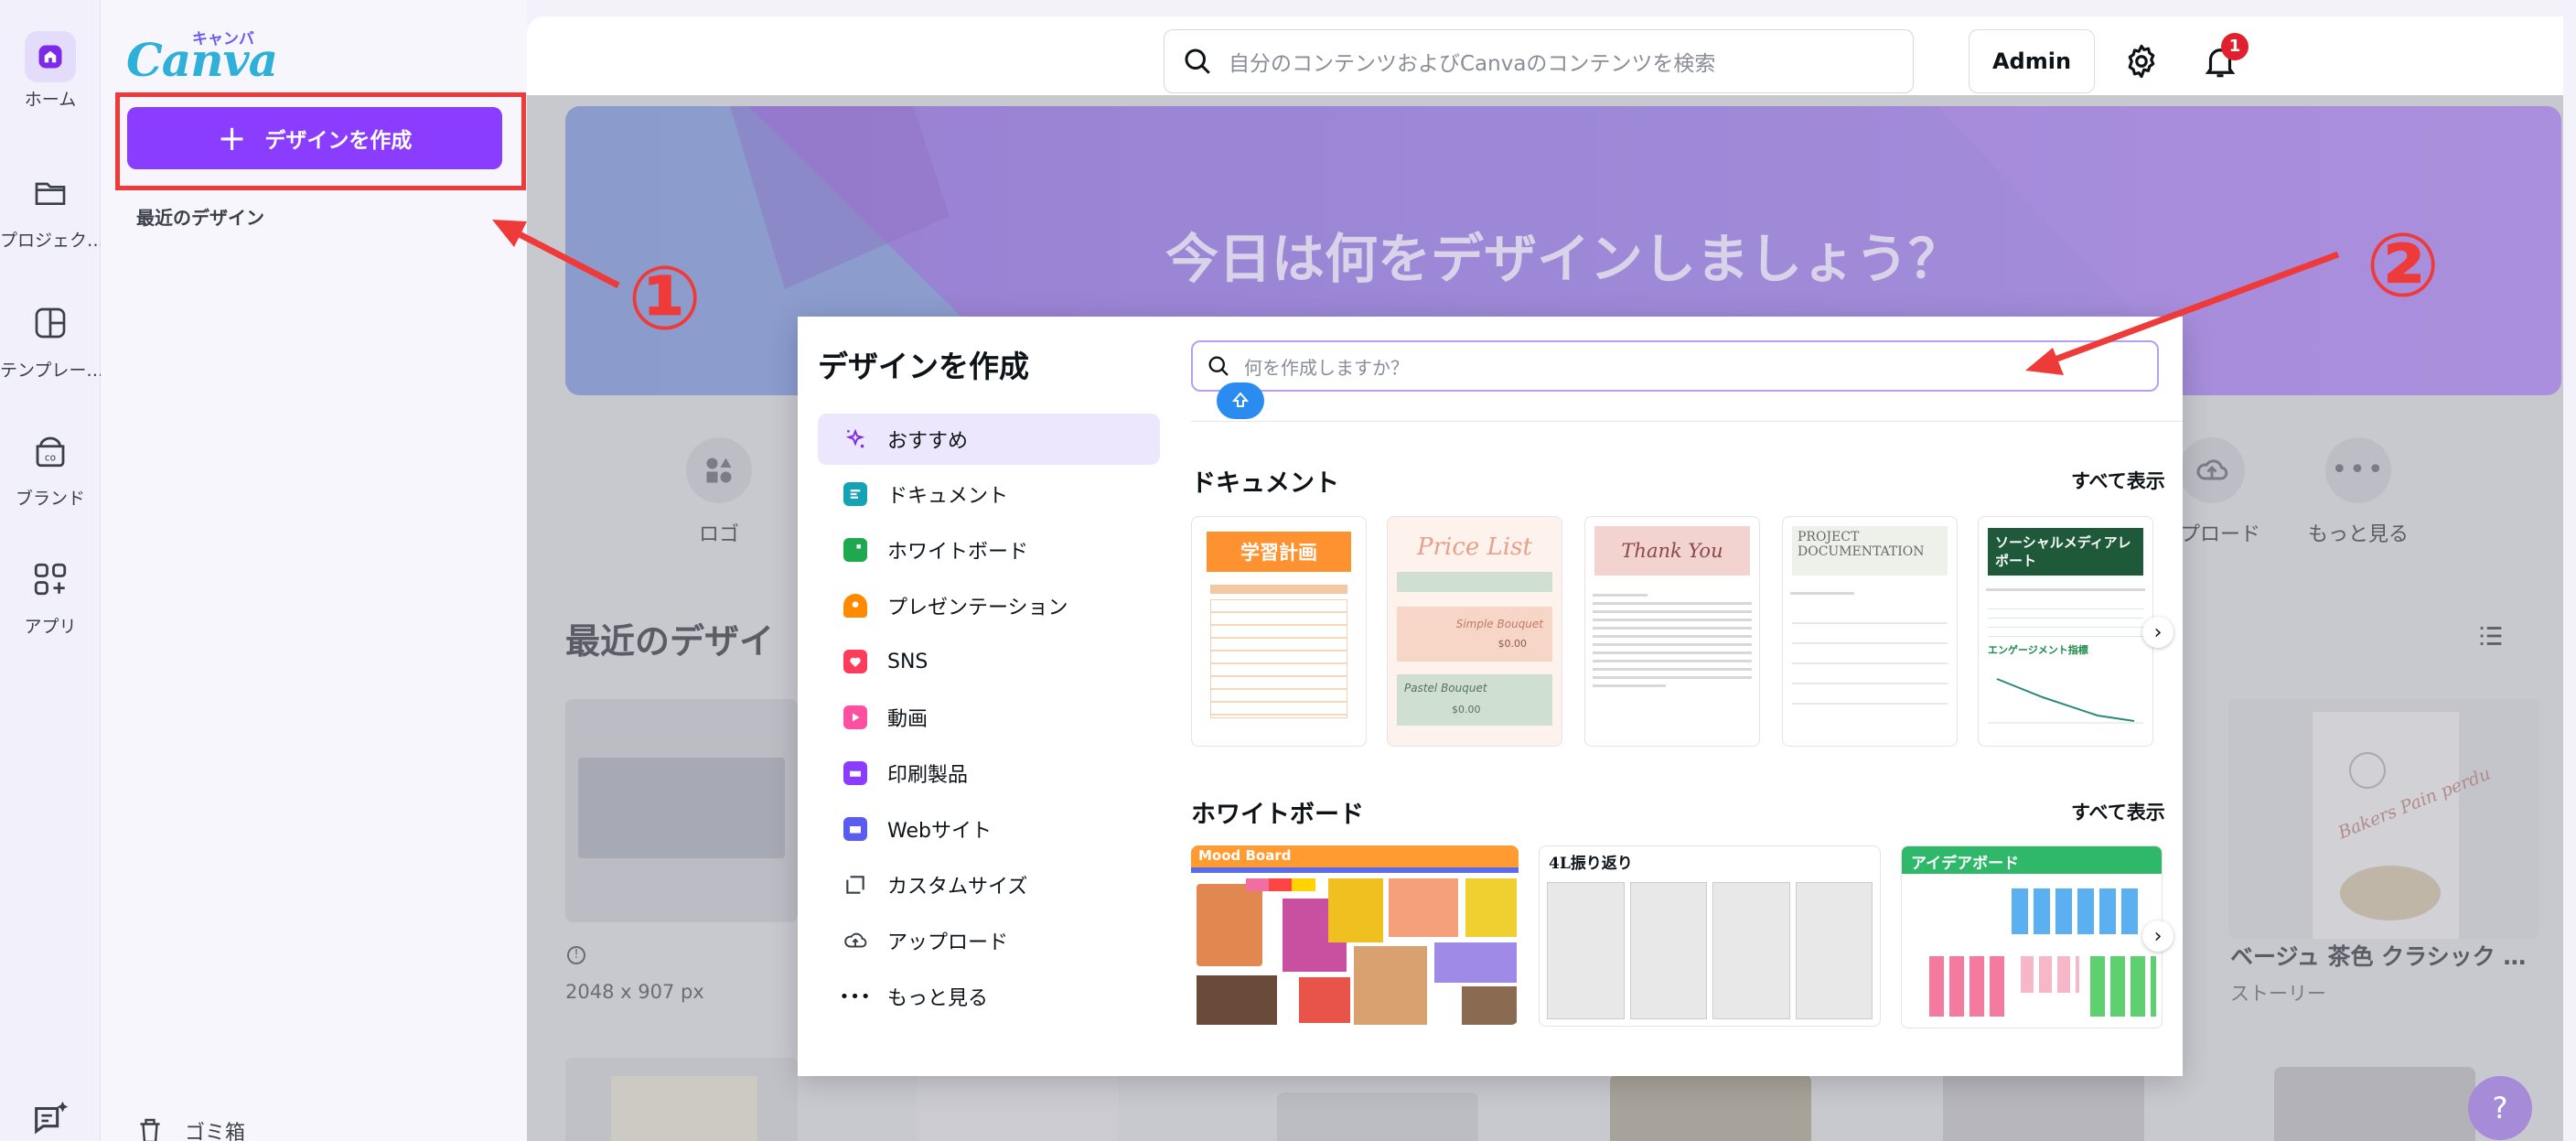 This screenshot has height=1141, width=2576. Describe the element at coordinates (855, 717) in the screenshot. I see `video-icon` at that location.